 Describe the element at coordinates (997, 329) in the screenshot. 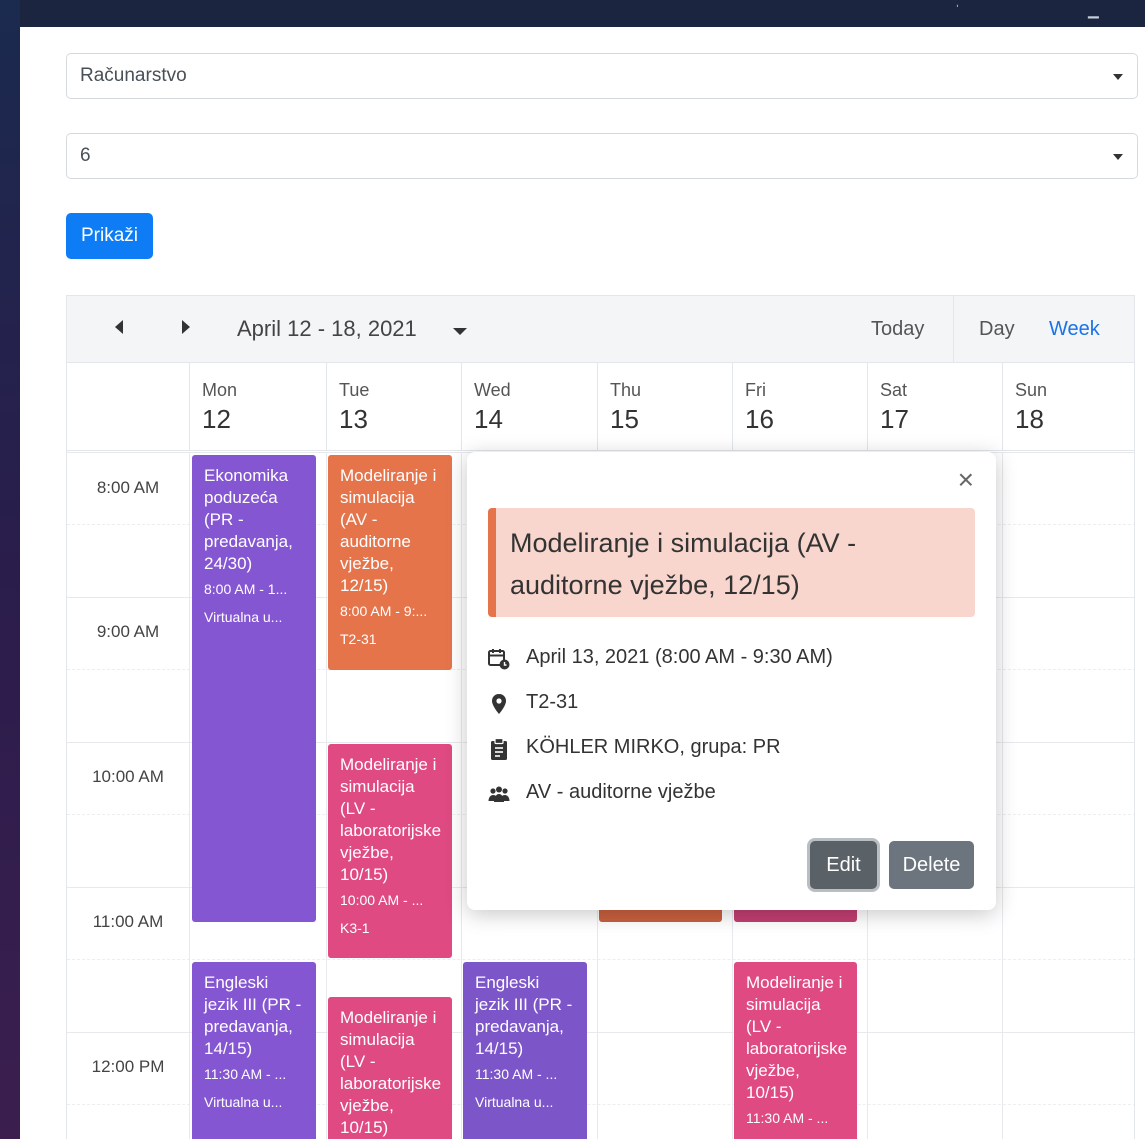

I see `day-view-button: Day` at that location.